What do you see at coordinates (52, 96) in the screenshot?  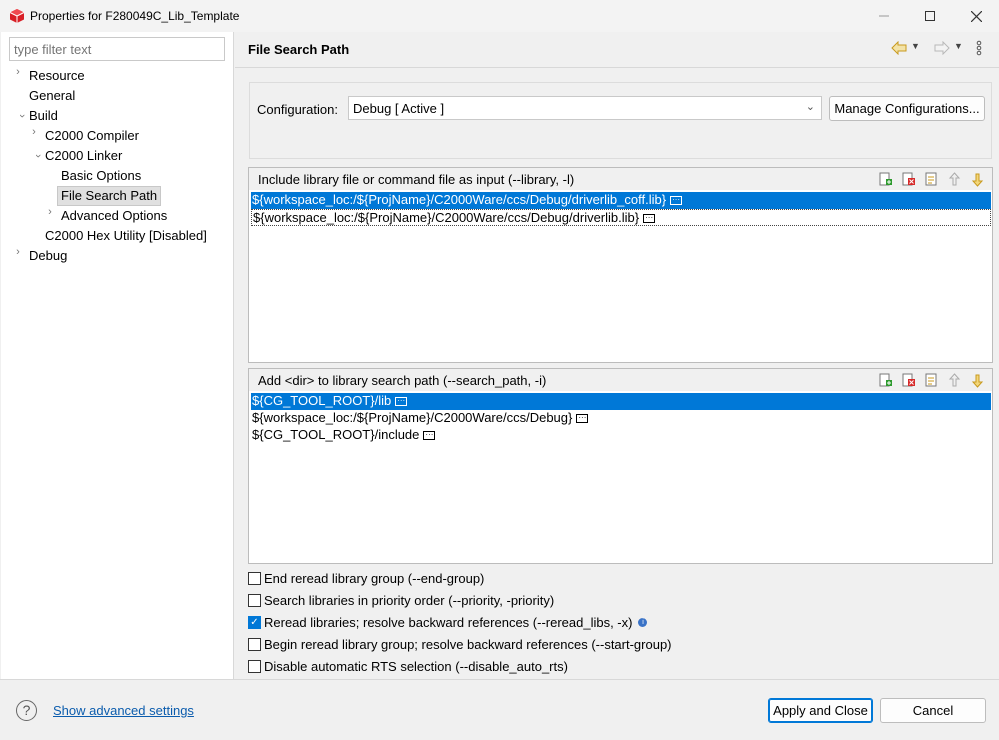 I see `tree-item-general: General` at bounding box center [52, 96].